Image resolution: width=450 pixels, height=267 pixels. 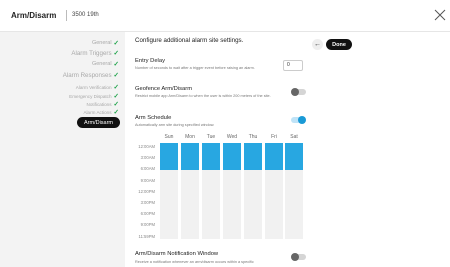 I want to click on sidebar-item-label: Alarm Actions, so click(x=97, y=112).